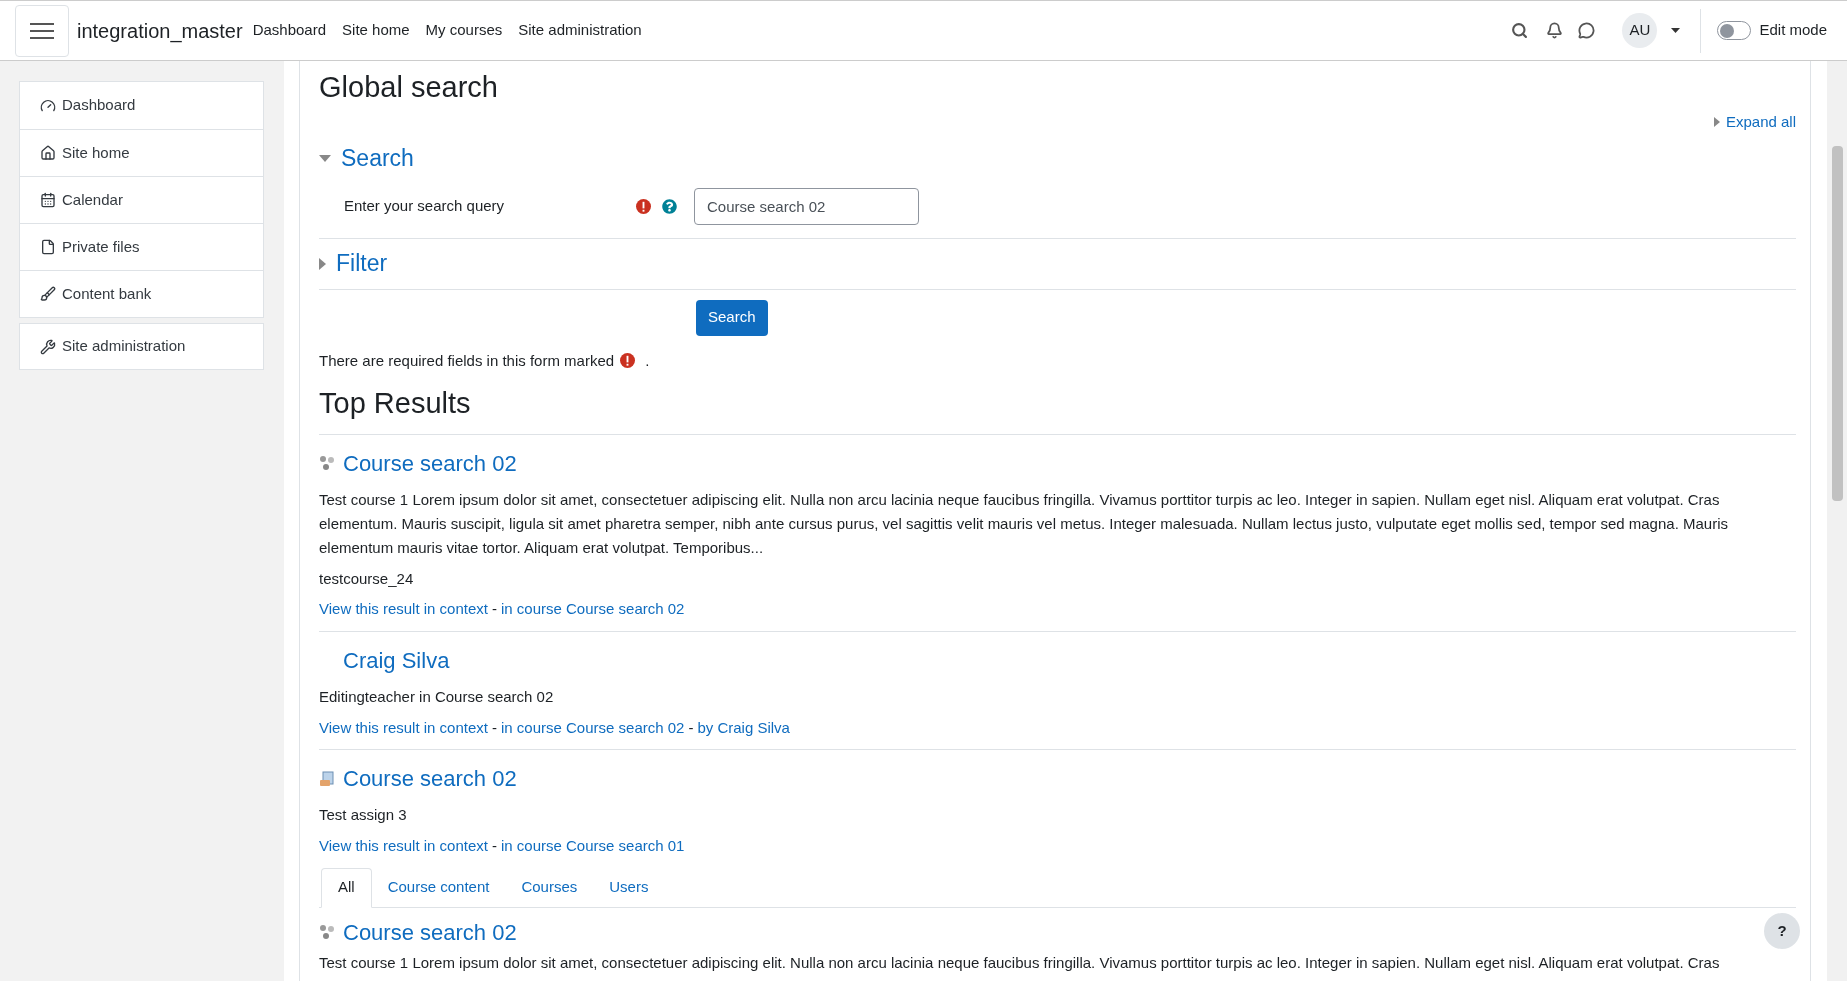 This screenshot has height=981, width=1847. Describe the element at coordinates (48, 105) in the screenshot. I see `dashboard-icon` at that location.